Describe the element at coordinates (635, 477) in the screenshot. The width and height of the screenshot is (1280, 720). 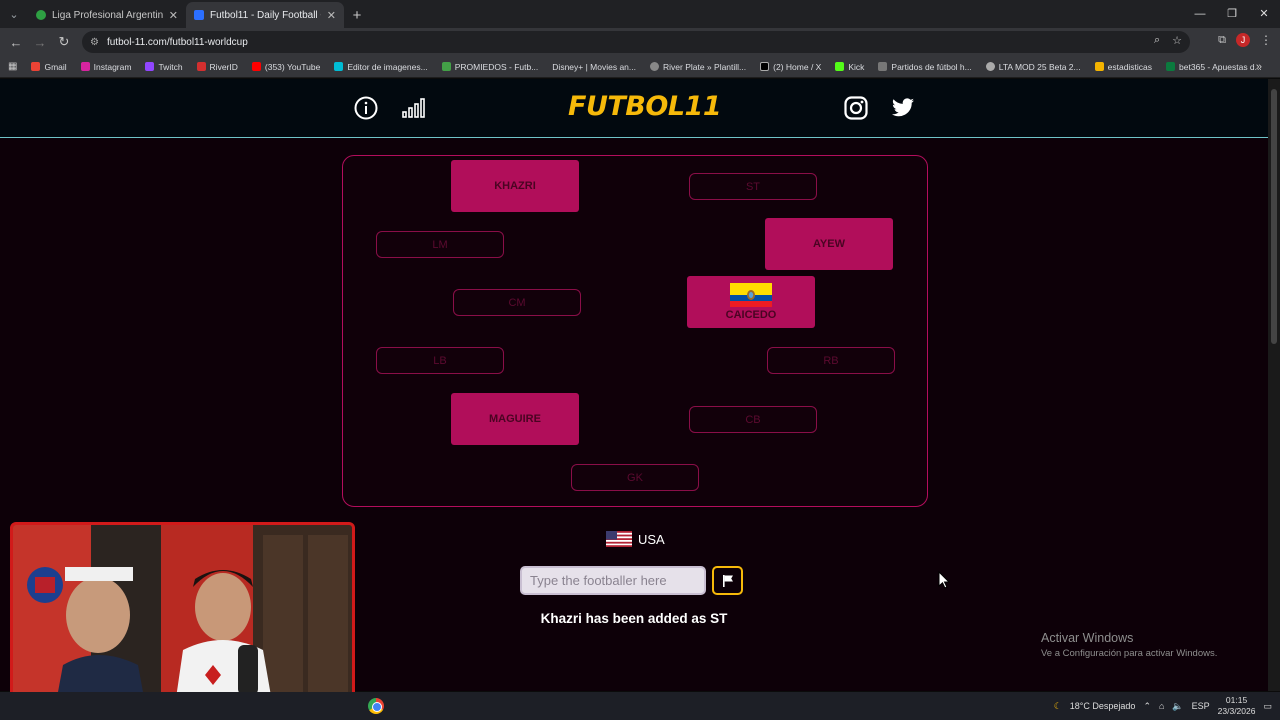
I see `slot-gk: GK` at that location.